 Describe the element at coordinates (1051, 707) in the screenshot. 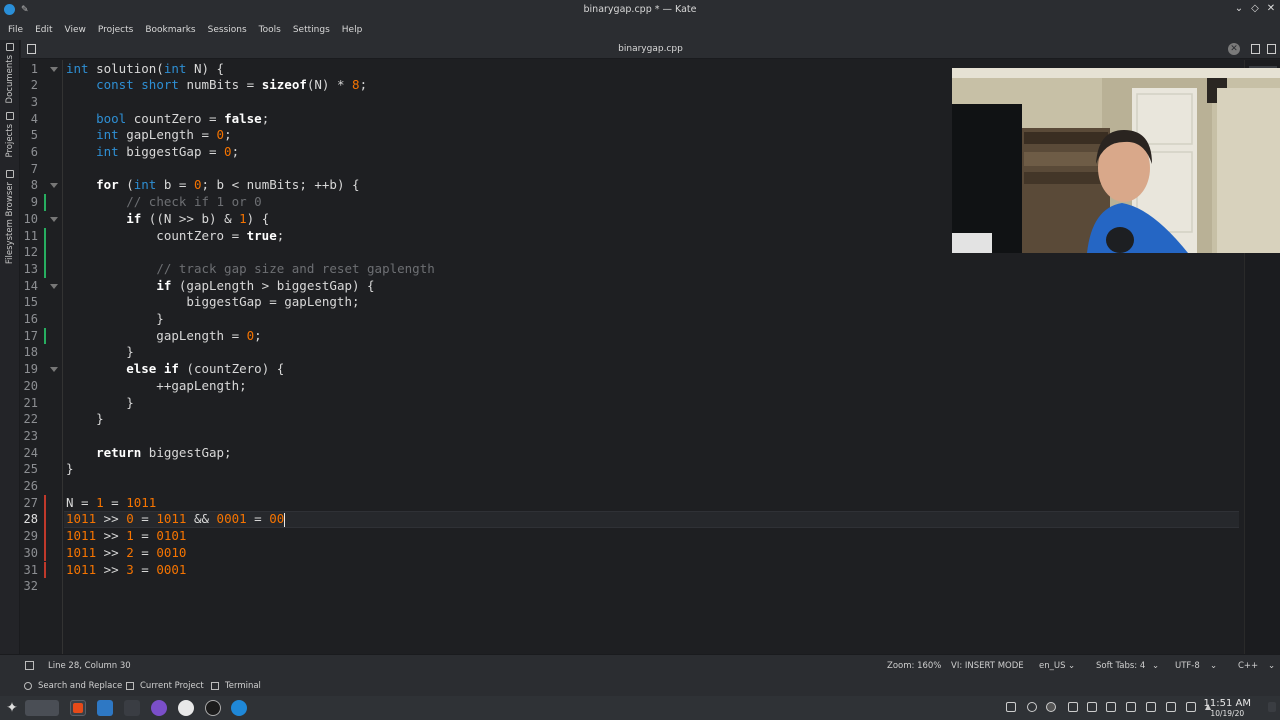

I see `obs-tray-icon` at that location.